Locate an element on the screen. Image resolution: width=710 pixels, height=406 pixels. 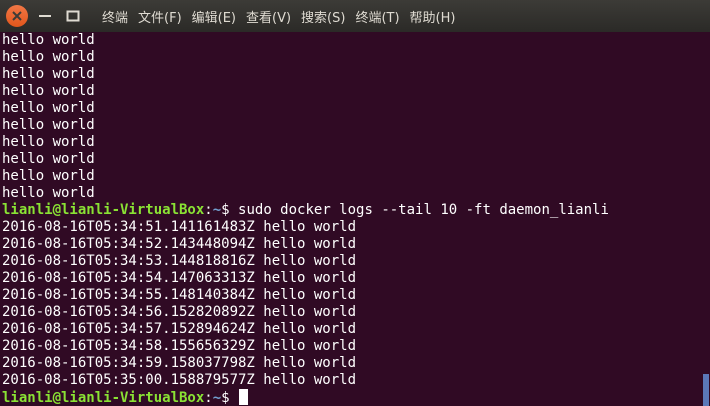
scrollbar-thumb is located at coordinates (706, 390).